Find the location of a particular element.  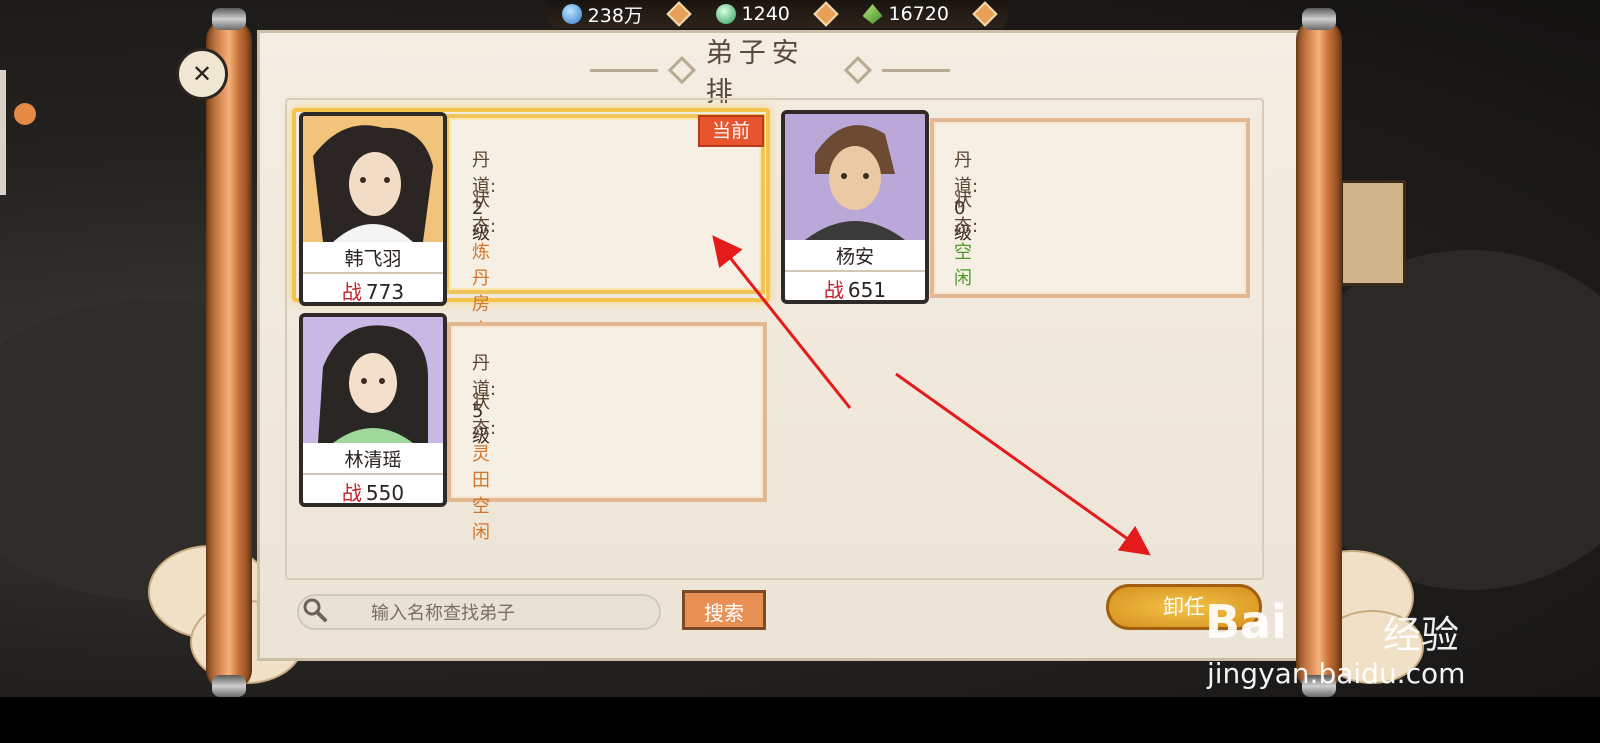

resource-value: 16720 is located at coordinates (918, 14).